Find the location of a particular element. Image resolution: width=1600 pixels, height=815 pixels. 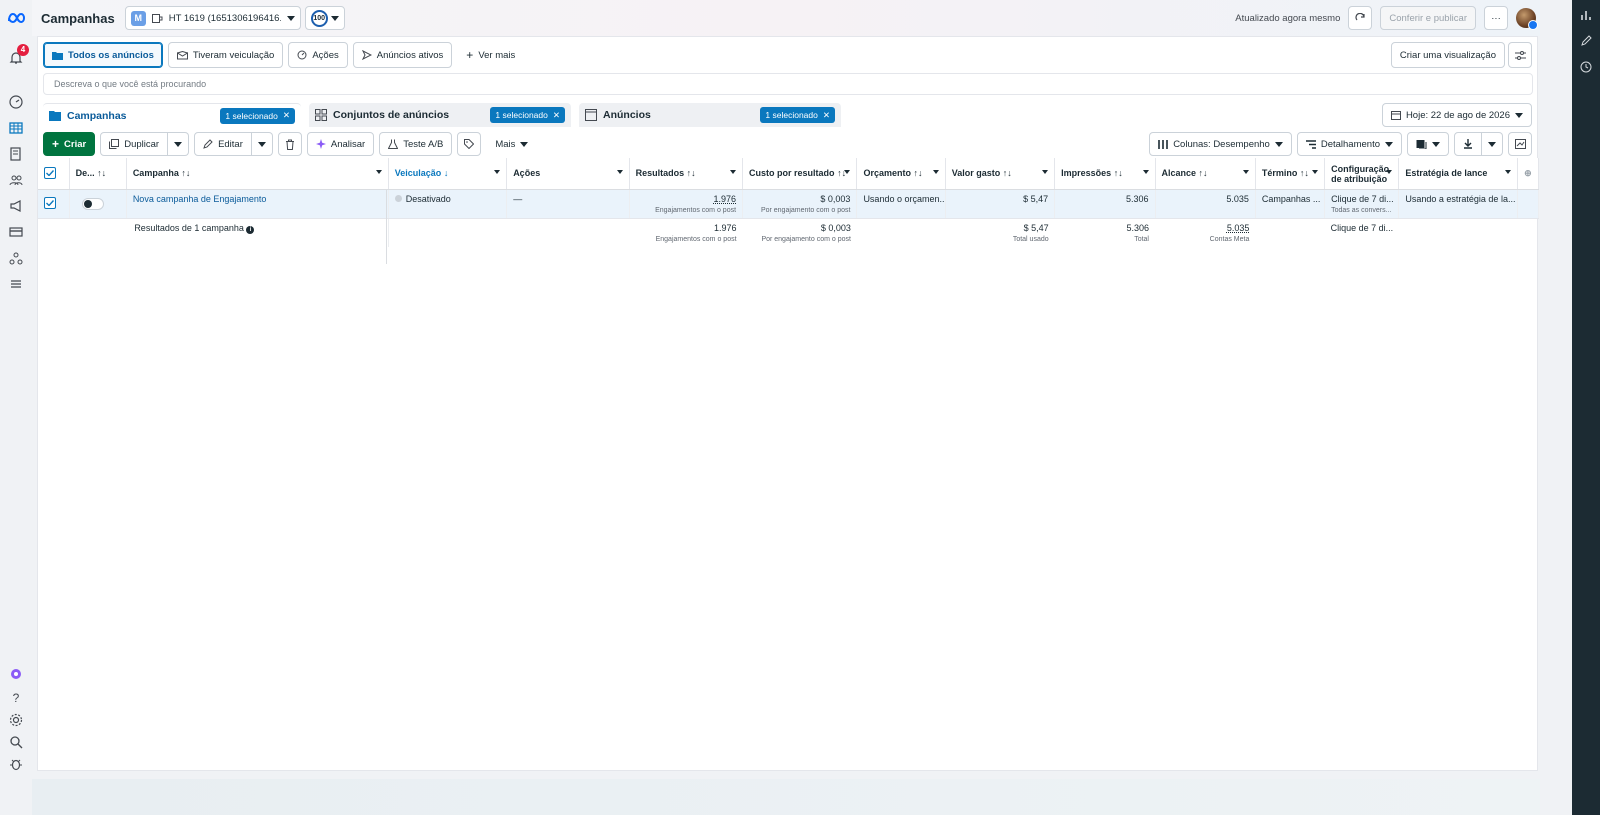

pages-icon is located at coordinates (16, 154).